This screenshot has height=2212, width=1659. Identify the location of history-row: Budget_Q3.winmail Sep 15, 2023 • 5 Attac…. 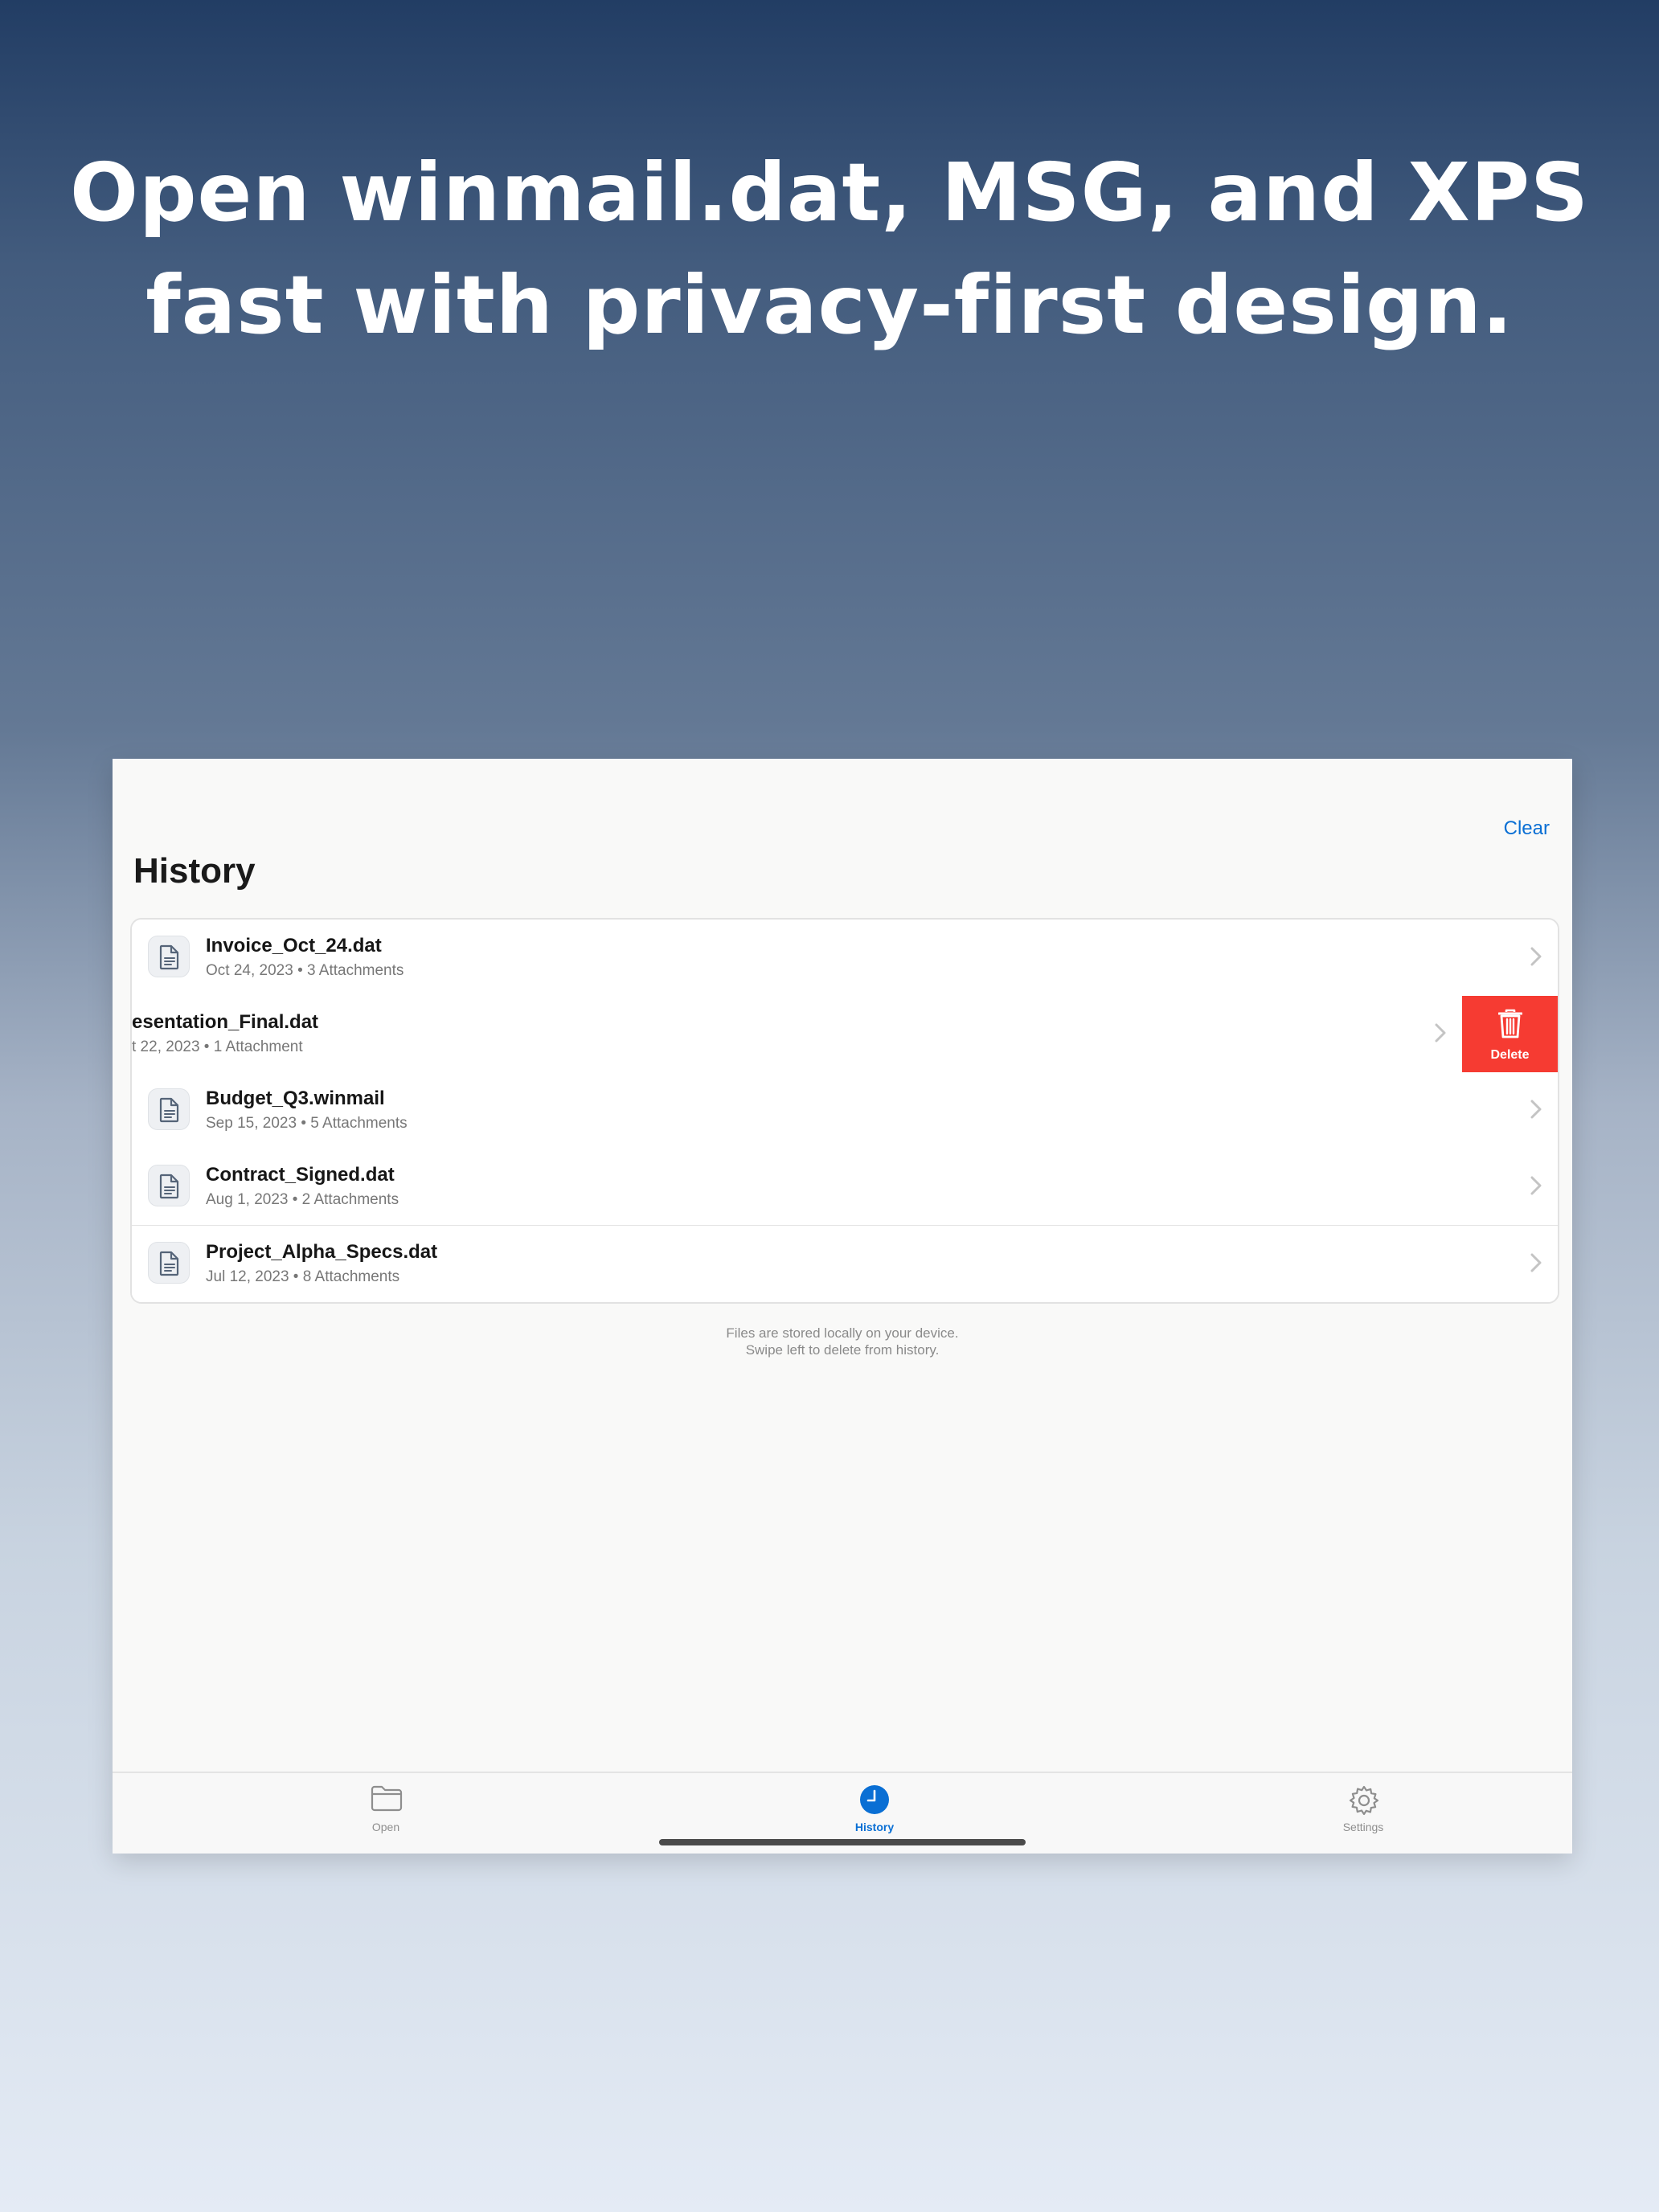
(845, 1111).